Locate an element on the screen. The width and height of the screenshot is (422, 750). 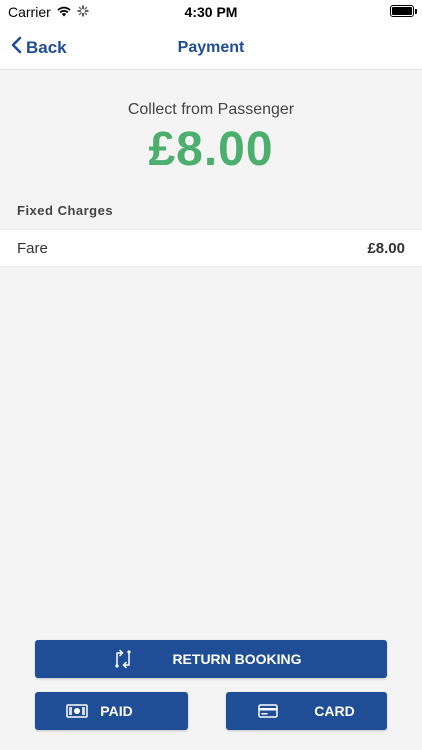
status-bar: Carrier 4:30 PM is located at coordinates (211, 12).